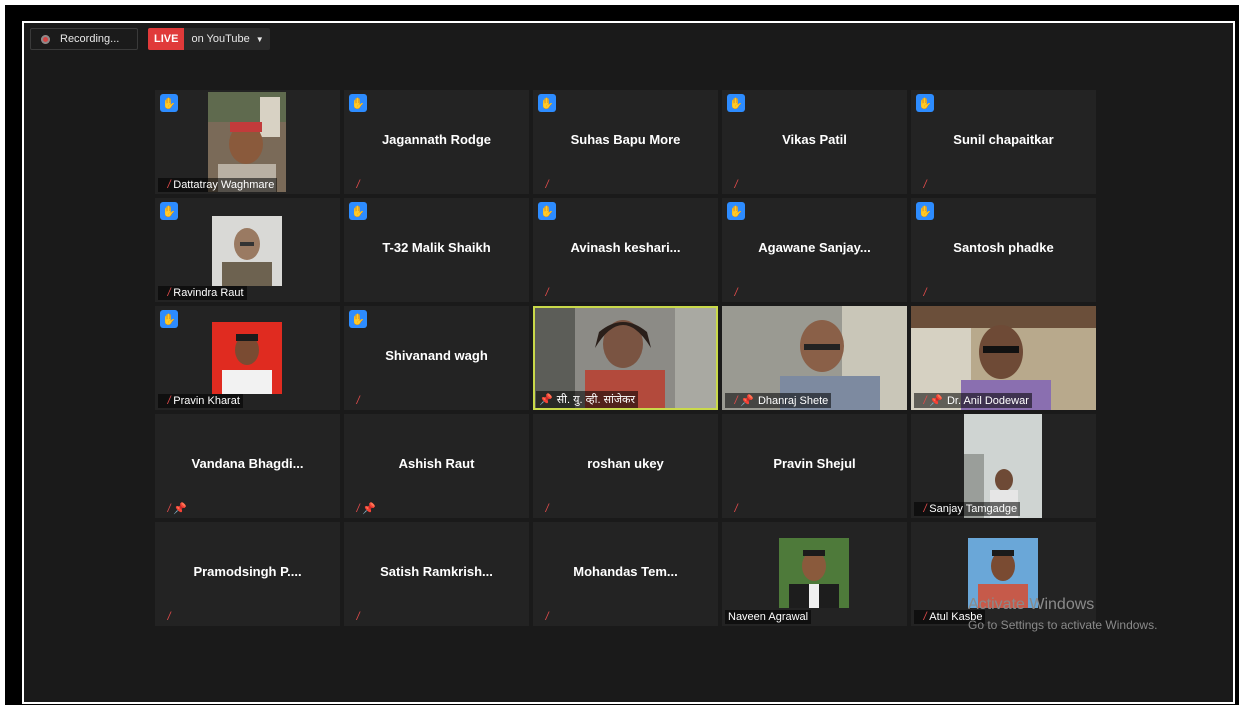 The width and height of the screenshot is (1254, 713). I want to click on participant-tile: ✋ Agawane Sanjay... 🎙̸, so click(814, 250).